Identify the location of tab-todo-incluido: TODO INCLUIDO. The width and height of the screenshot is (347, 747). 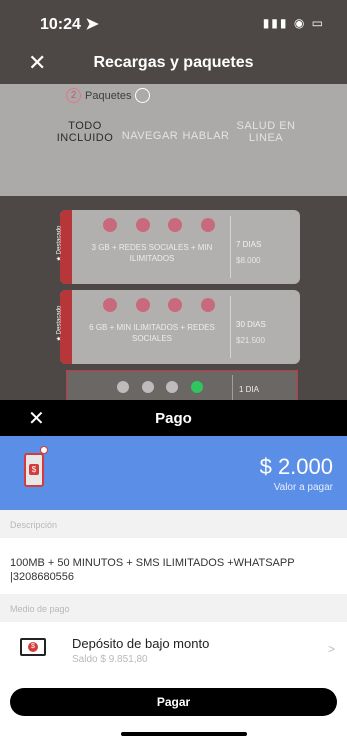
(85, 132).